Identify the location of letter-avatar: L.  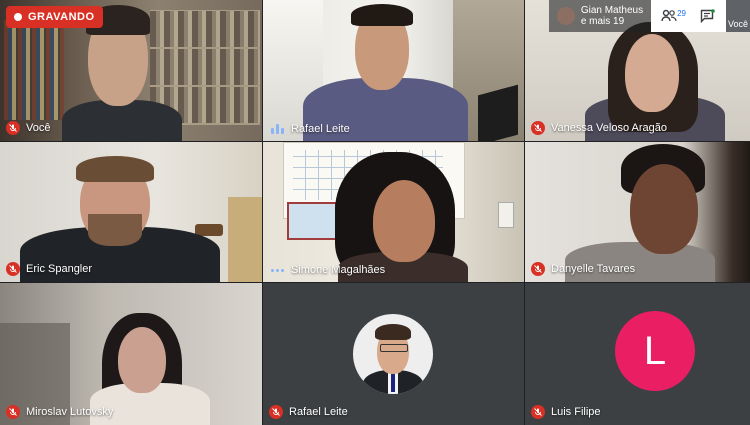
(655, 351).